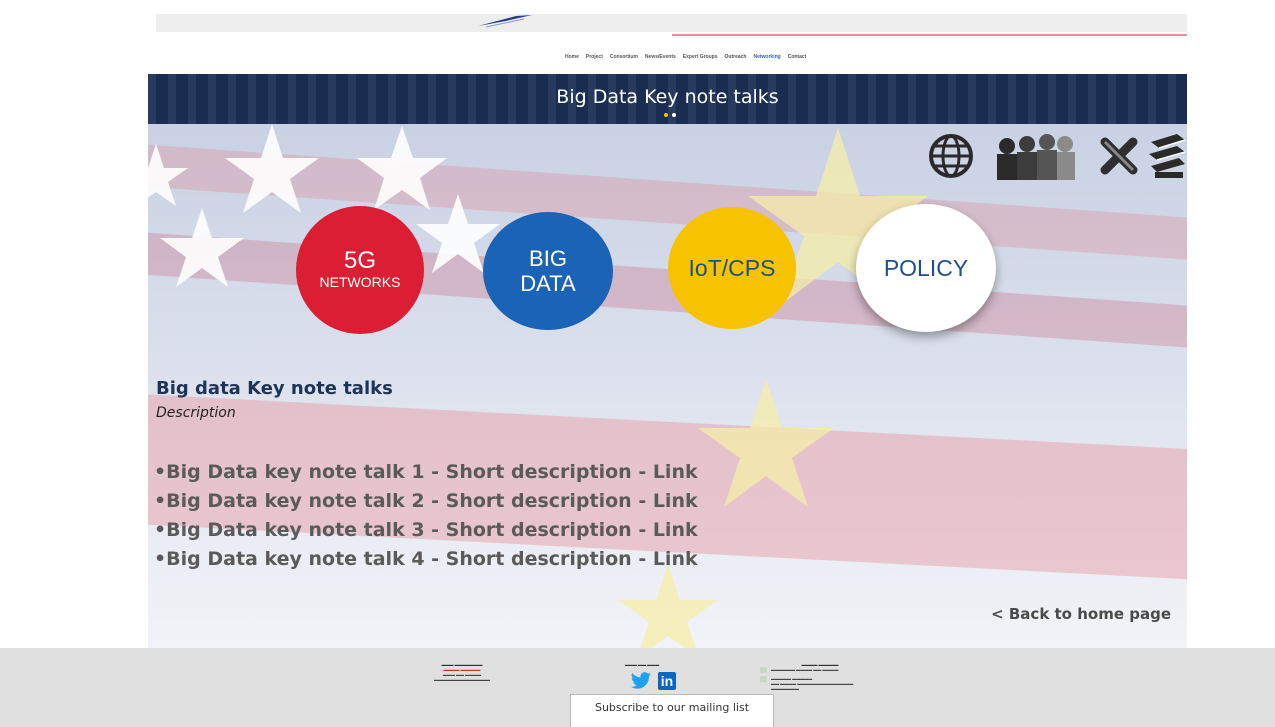 This screenshot has height=727, width=1275. What do you see at coordinates (1119, 156) in the screenshot?
I see `tools-icon` at bounding box center [1119, 156].